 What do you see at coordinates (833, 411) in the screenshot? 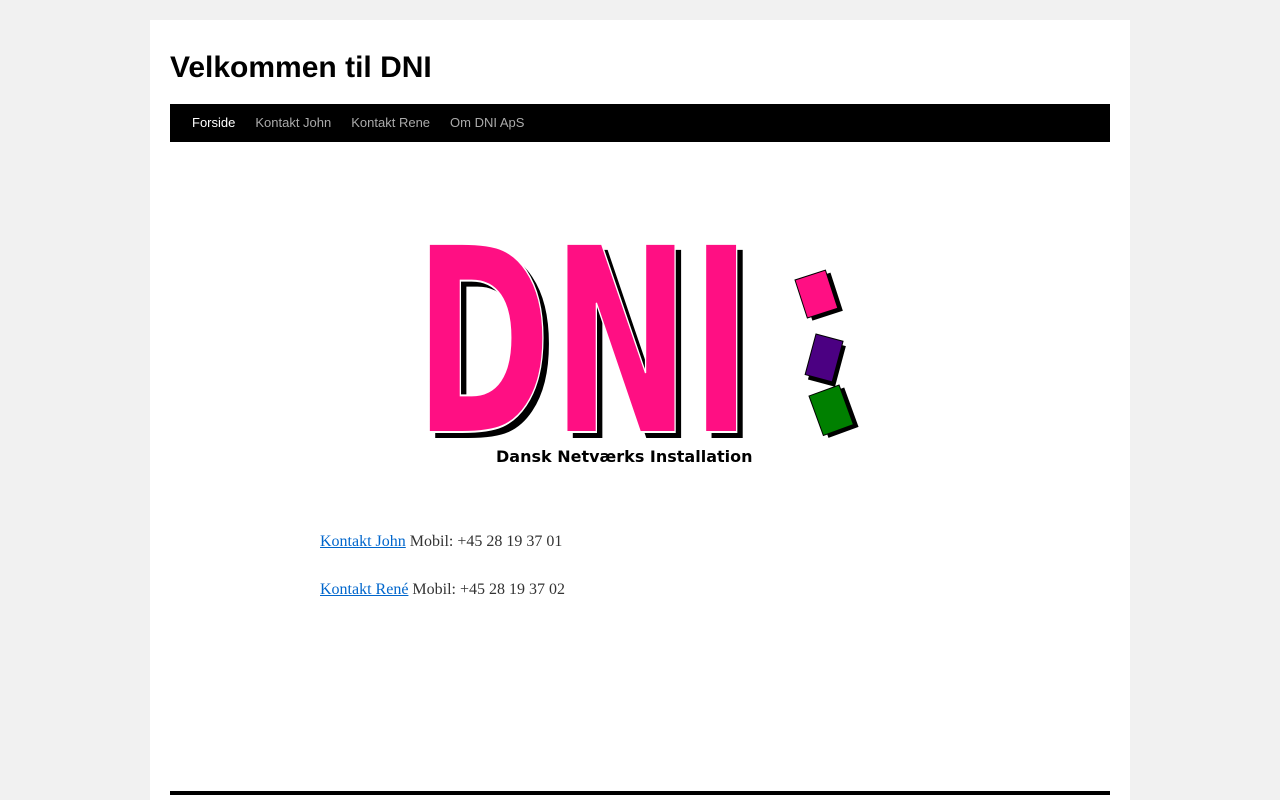
I see `logo-square-green` at bounding box center [833, 411].